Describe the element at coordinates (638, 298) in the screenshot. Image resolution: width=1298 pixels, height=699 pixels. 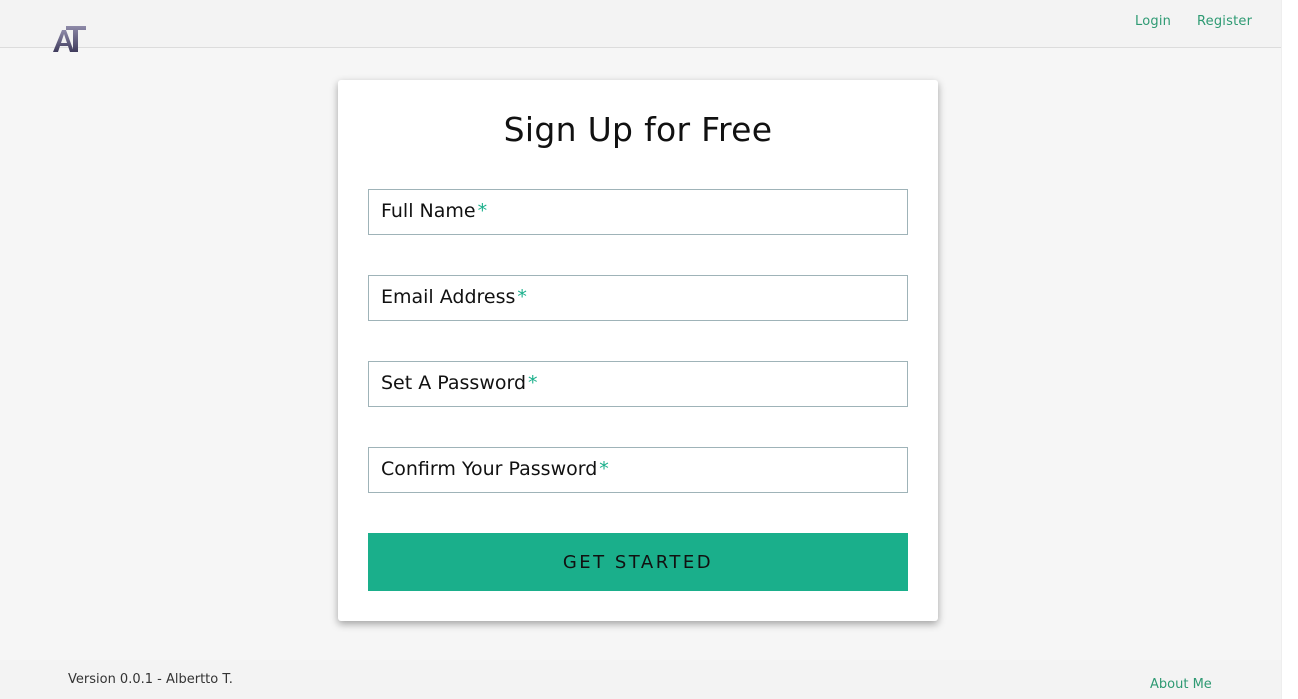
I see `email-field: Email Address *` at that location.